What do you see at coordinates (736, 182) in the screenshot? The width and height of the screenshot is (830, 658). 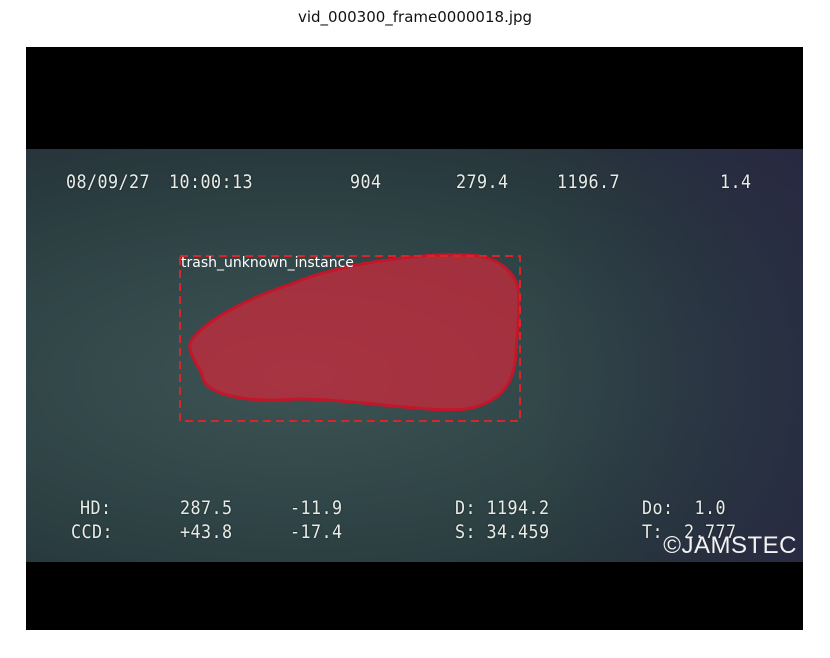 I see `osd-top-value-4: 1.4` at bounding box center [736, 182].